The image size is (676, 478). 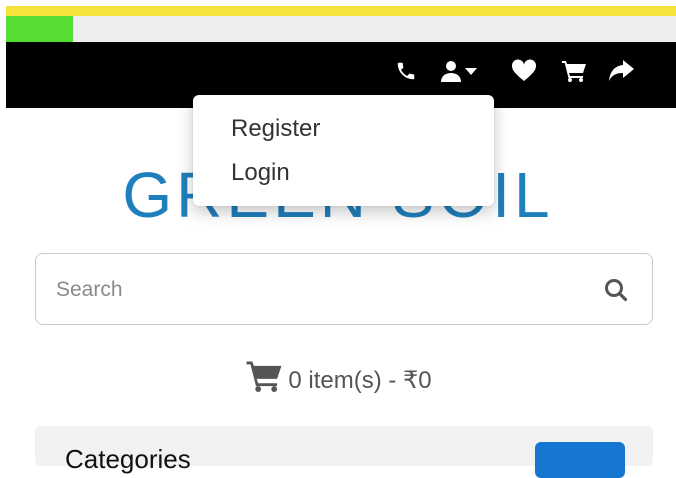 What do you see at coordinates (344, 452) in the screenshot?
I see `categories-panel: Categories` at bounding box center [344, 452].